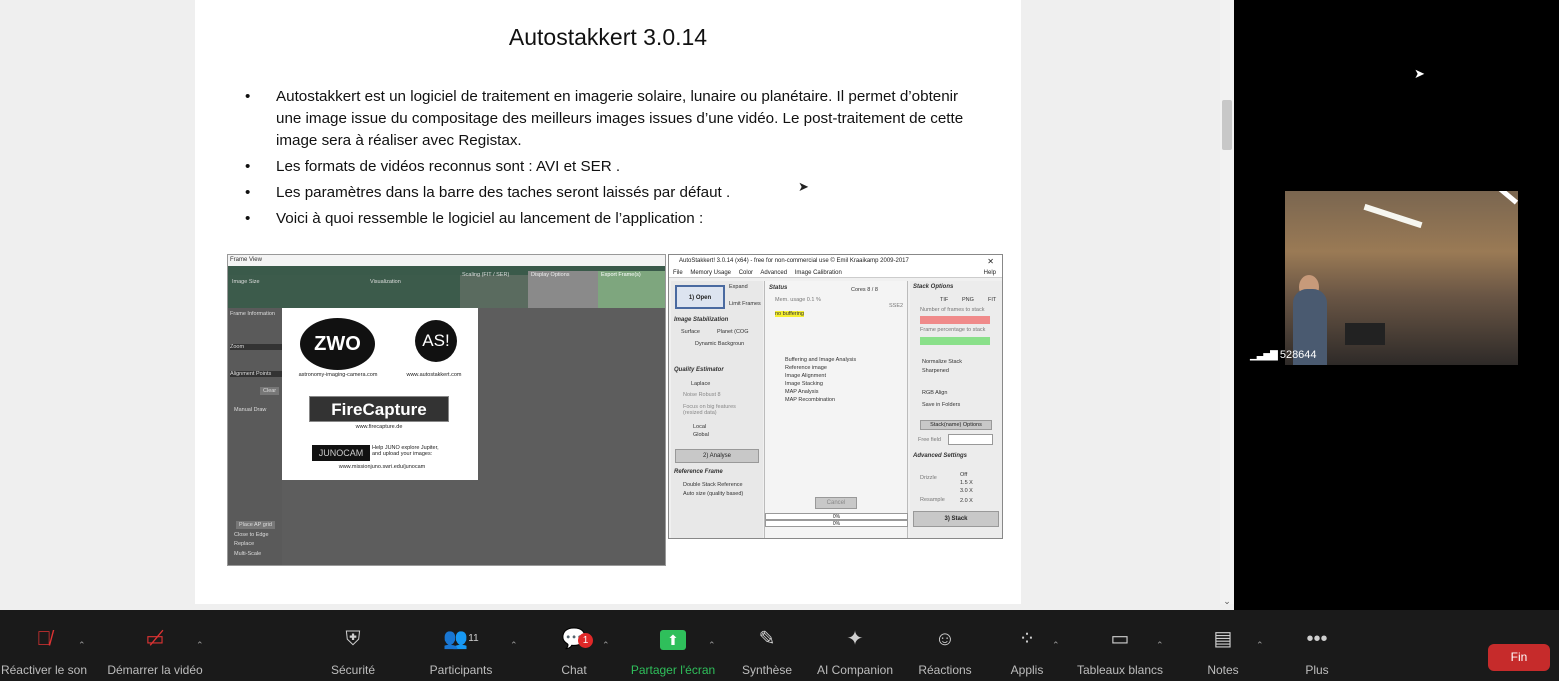 Image resolution: width=1559 pixels, height=681 pixels. I want to click on manual-draw-checkbox: Manual Draw, so click(250, 410).